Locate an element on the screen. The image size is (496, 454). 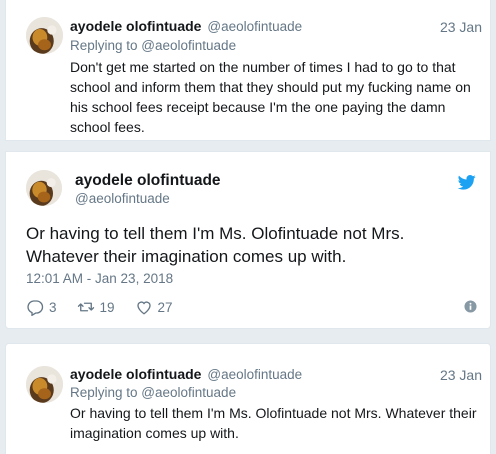
retweet-icon is located at coordinates (85, 307).